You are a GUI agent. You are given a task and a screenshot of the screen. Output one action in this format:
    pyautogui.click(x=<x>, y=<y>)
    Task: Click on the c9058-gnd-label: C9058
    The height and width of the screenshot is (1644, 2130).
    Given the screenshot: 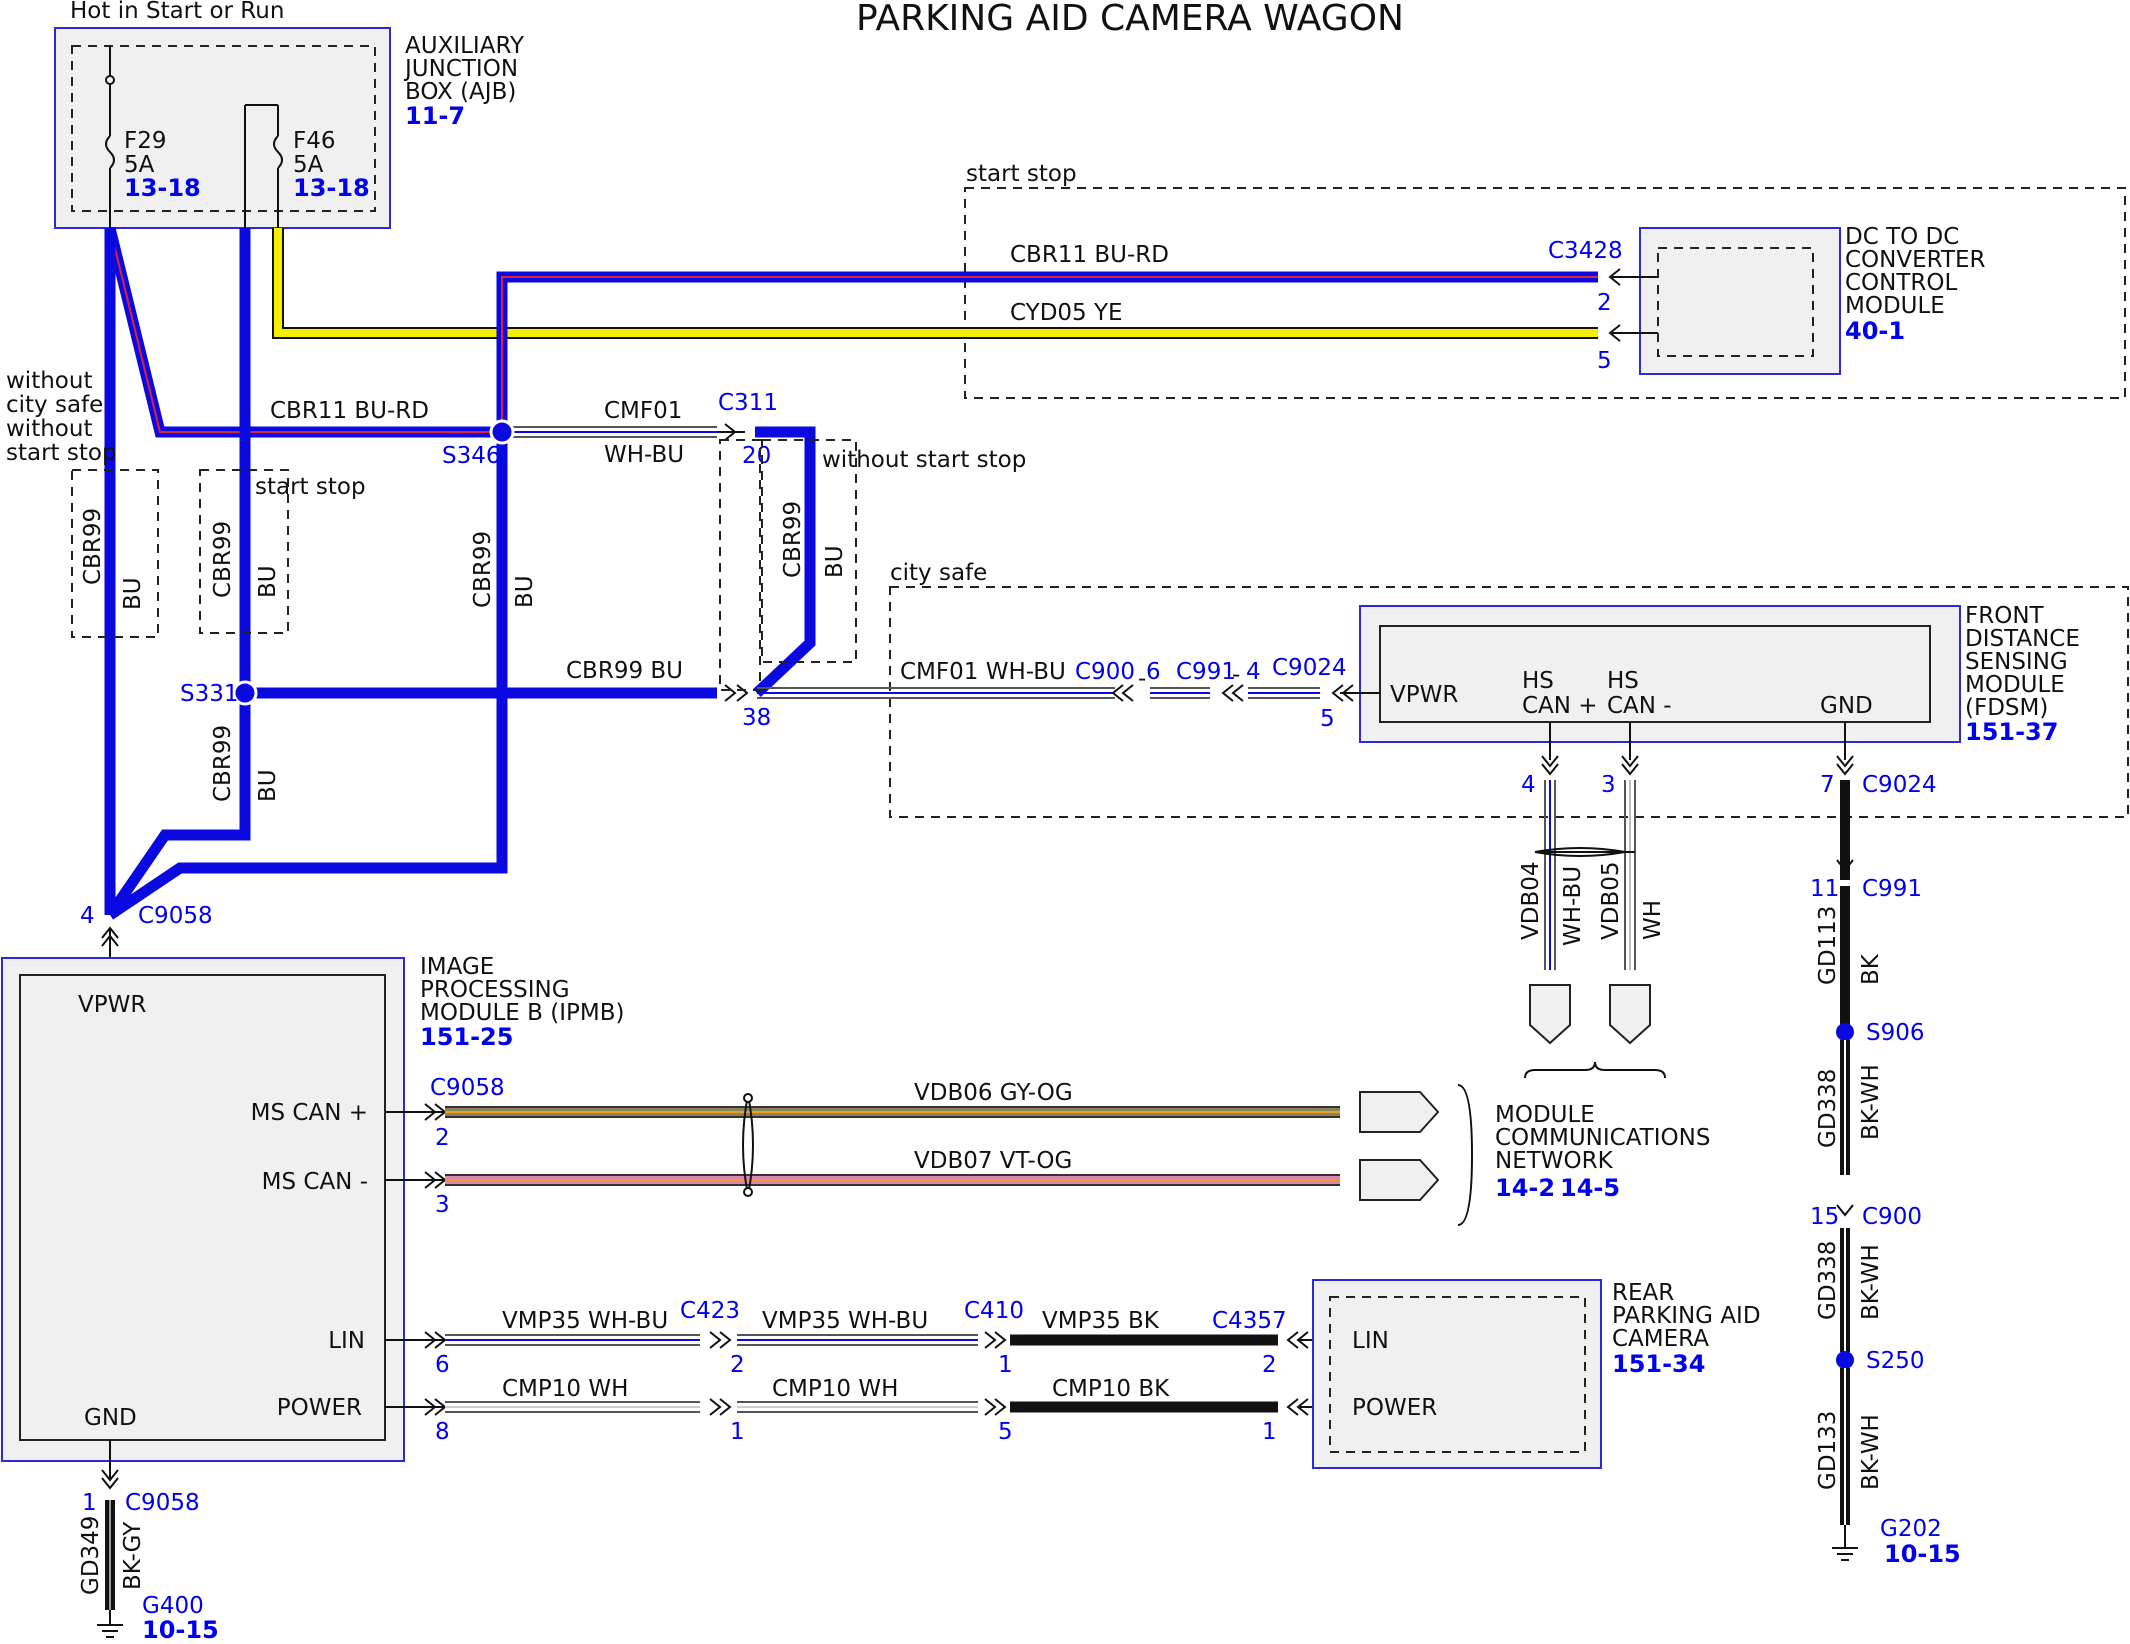 What is the action you would take?
    pyautogui.click(x=162, y=1503)
    